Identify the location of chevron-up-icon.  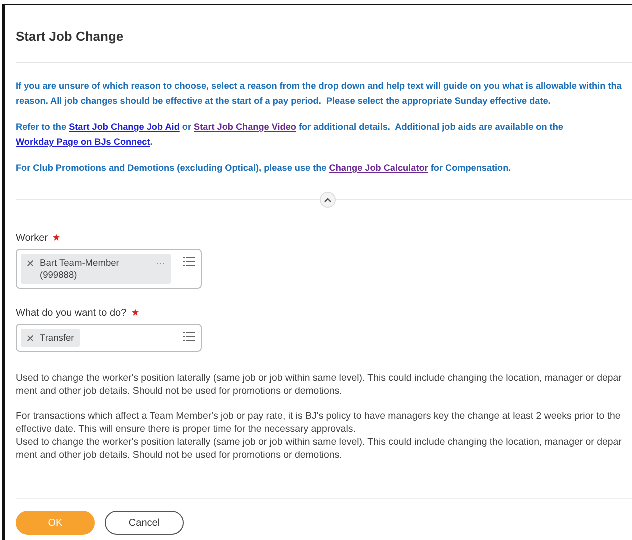
(328, 200).